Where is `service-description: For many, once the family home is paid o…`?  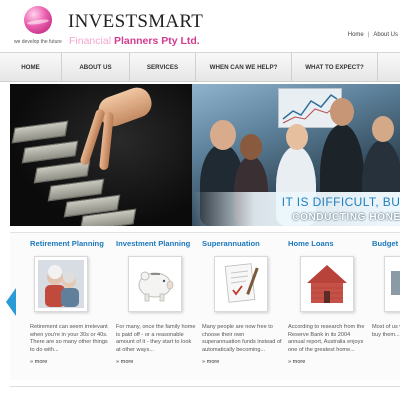 service-description: For many, once the family home is paid o… is located at coordinates (156, 338).